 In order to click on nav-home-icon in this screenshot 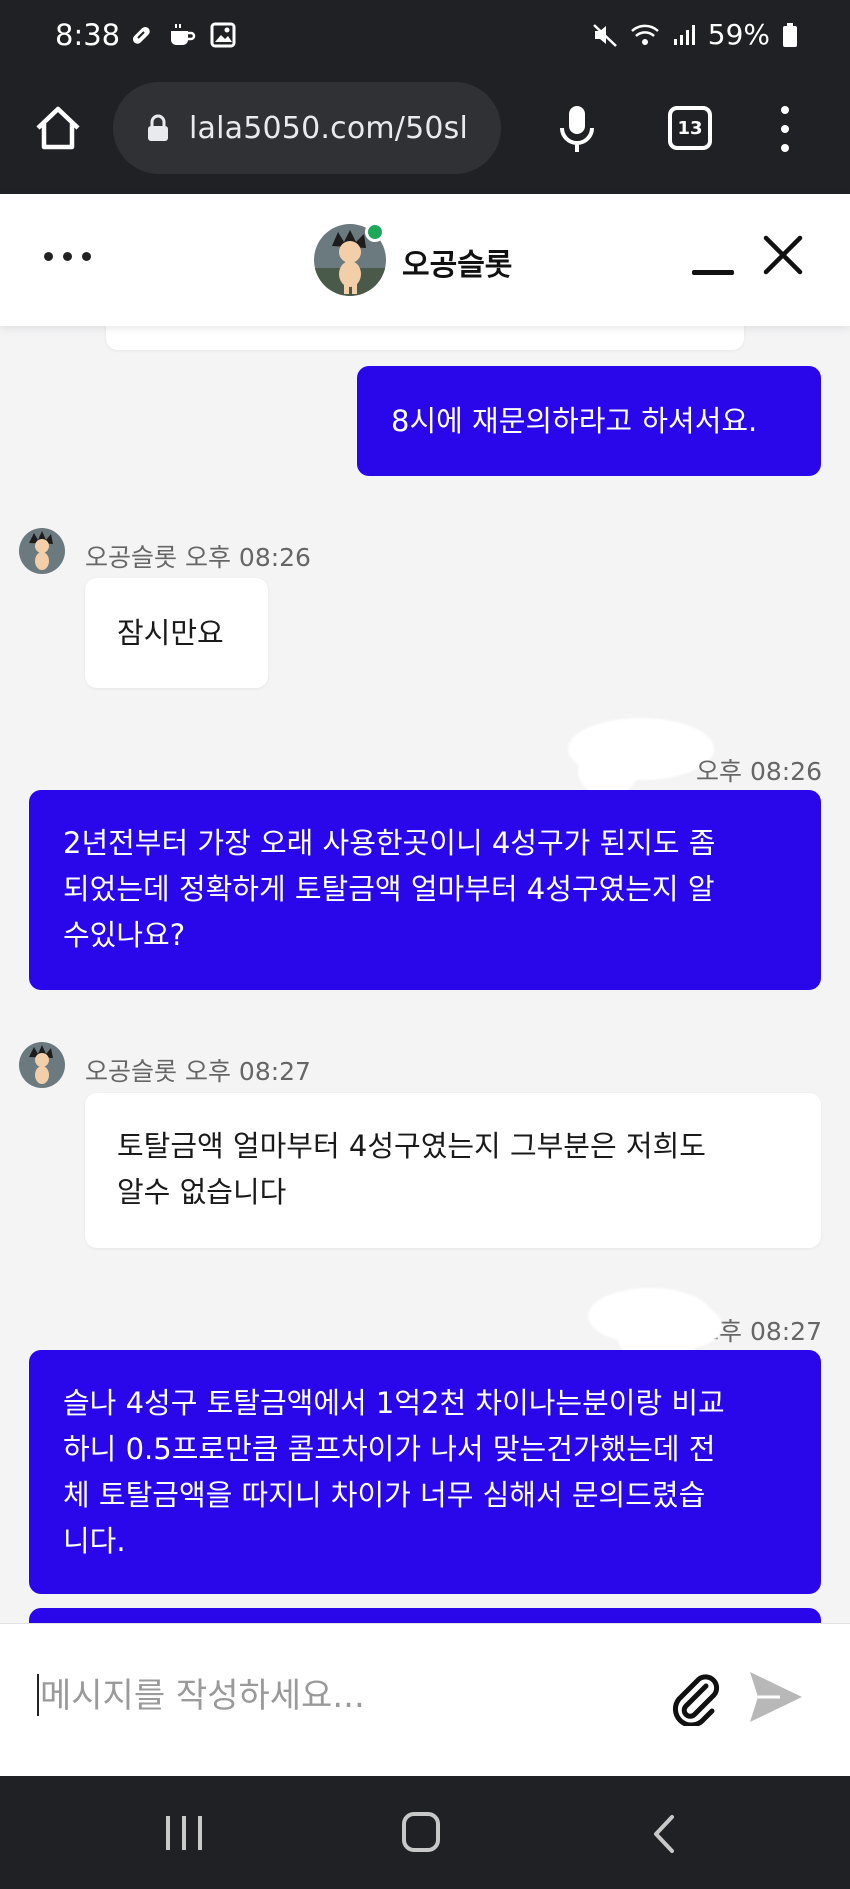, I will do `click(421, 1832)`.